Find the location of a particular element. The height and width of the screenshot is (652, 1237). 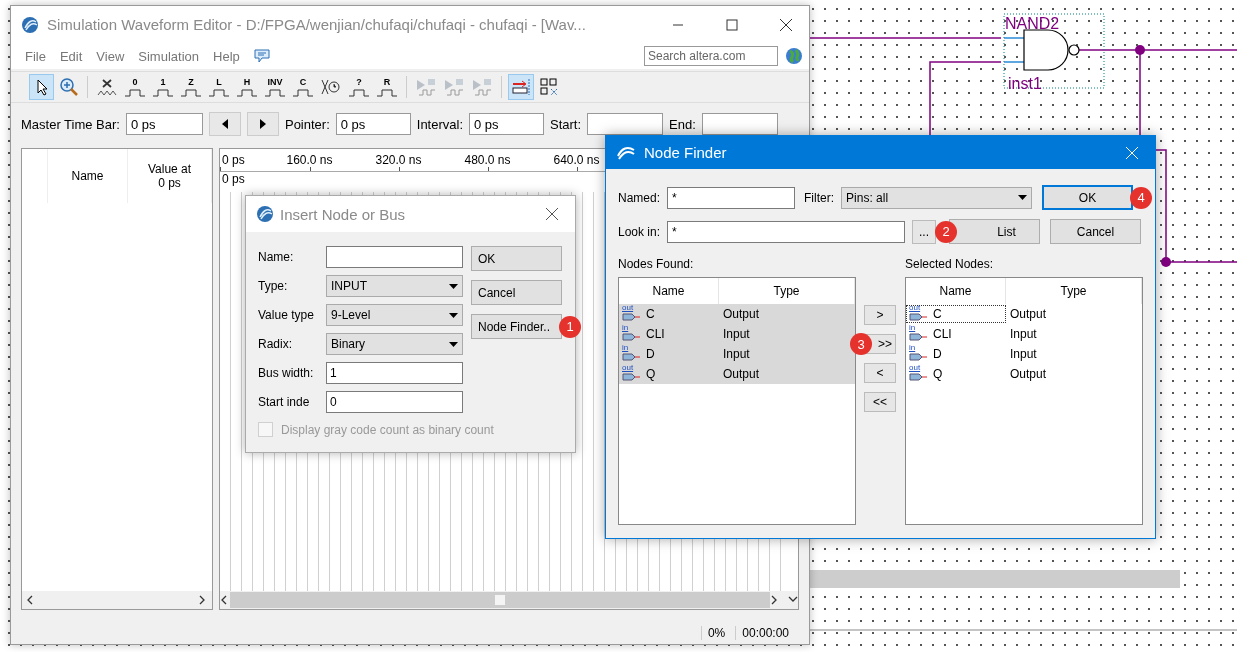

field-label: Type: is located at coordinates (273, 286).